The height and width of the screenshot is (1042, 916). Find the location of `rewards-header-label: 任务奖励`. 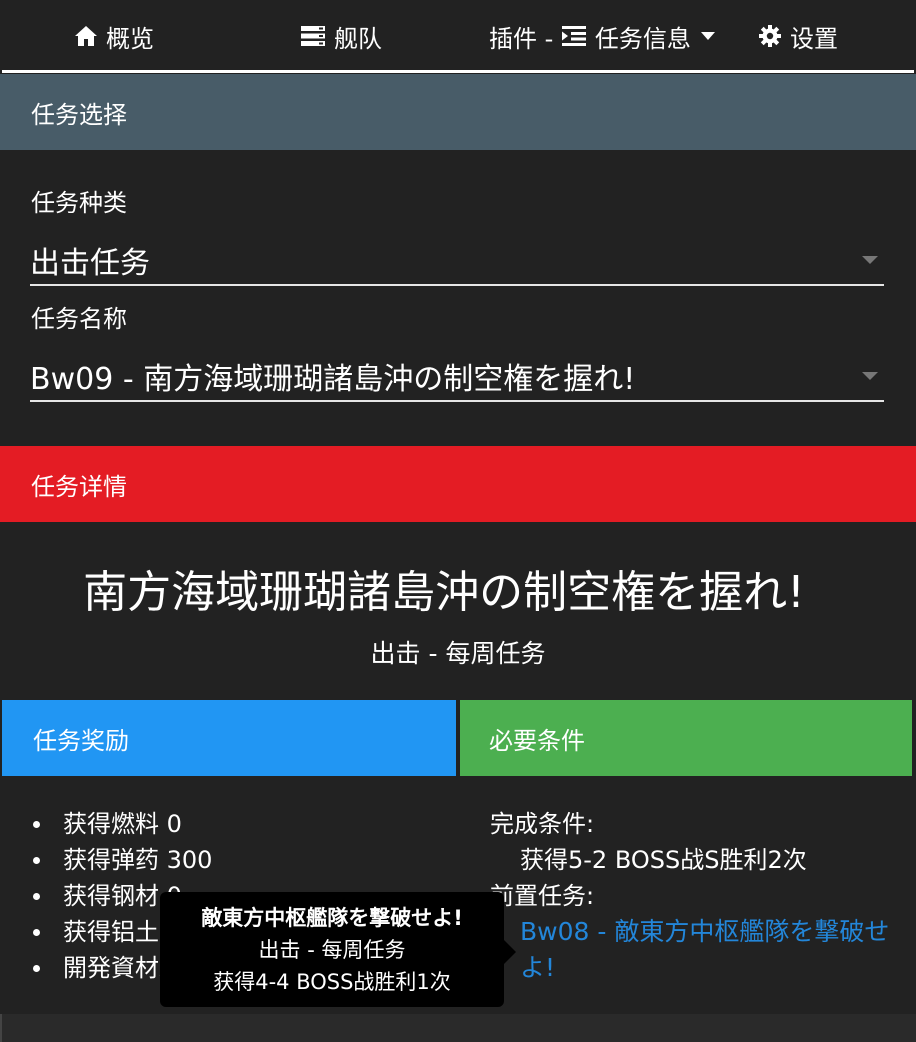

rewards-header-label: 任务奖励 is located at coordinates (81, 740).